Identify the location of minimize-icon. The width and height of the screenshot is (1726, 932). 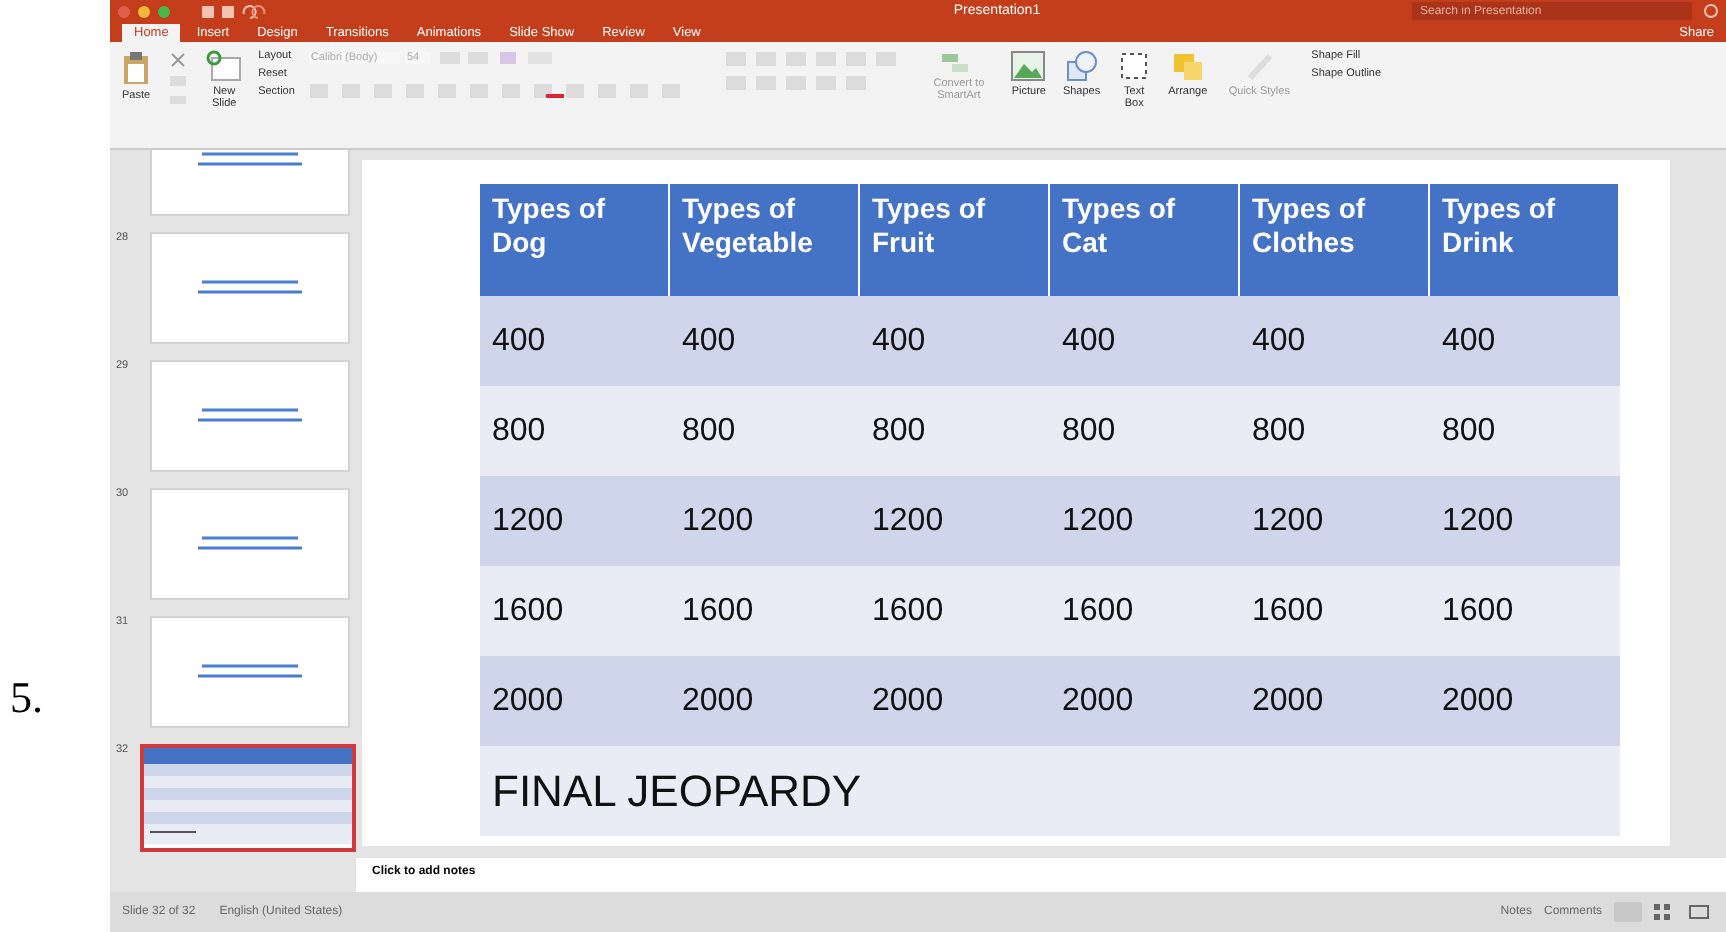
(144, 11).